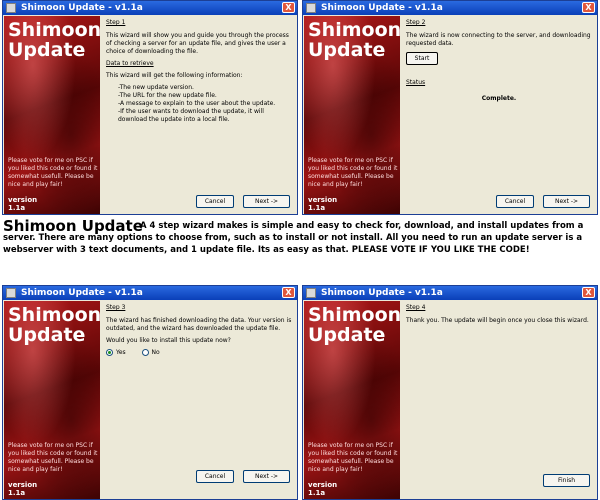 Image resolution: width=600 pixels, height=500 pixels. Describe the element at coordinates (155, 352) in the screenshot. I see `no-label: No` at that location.